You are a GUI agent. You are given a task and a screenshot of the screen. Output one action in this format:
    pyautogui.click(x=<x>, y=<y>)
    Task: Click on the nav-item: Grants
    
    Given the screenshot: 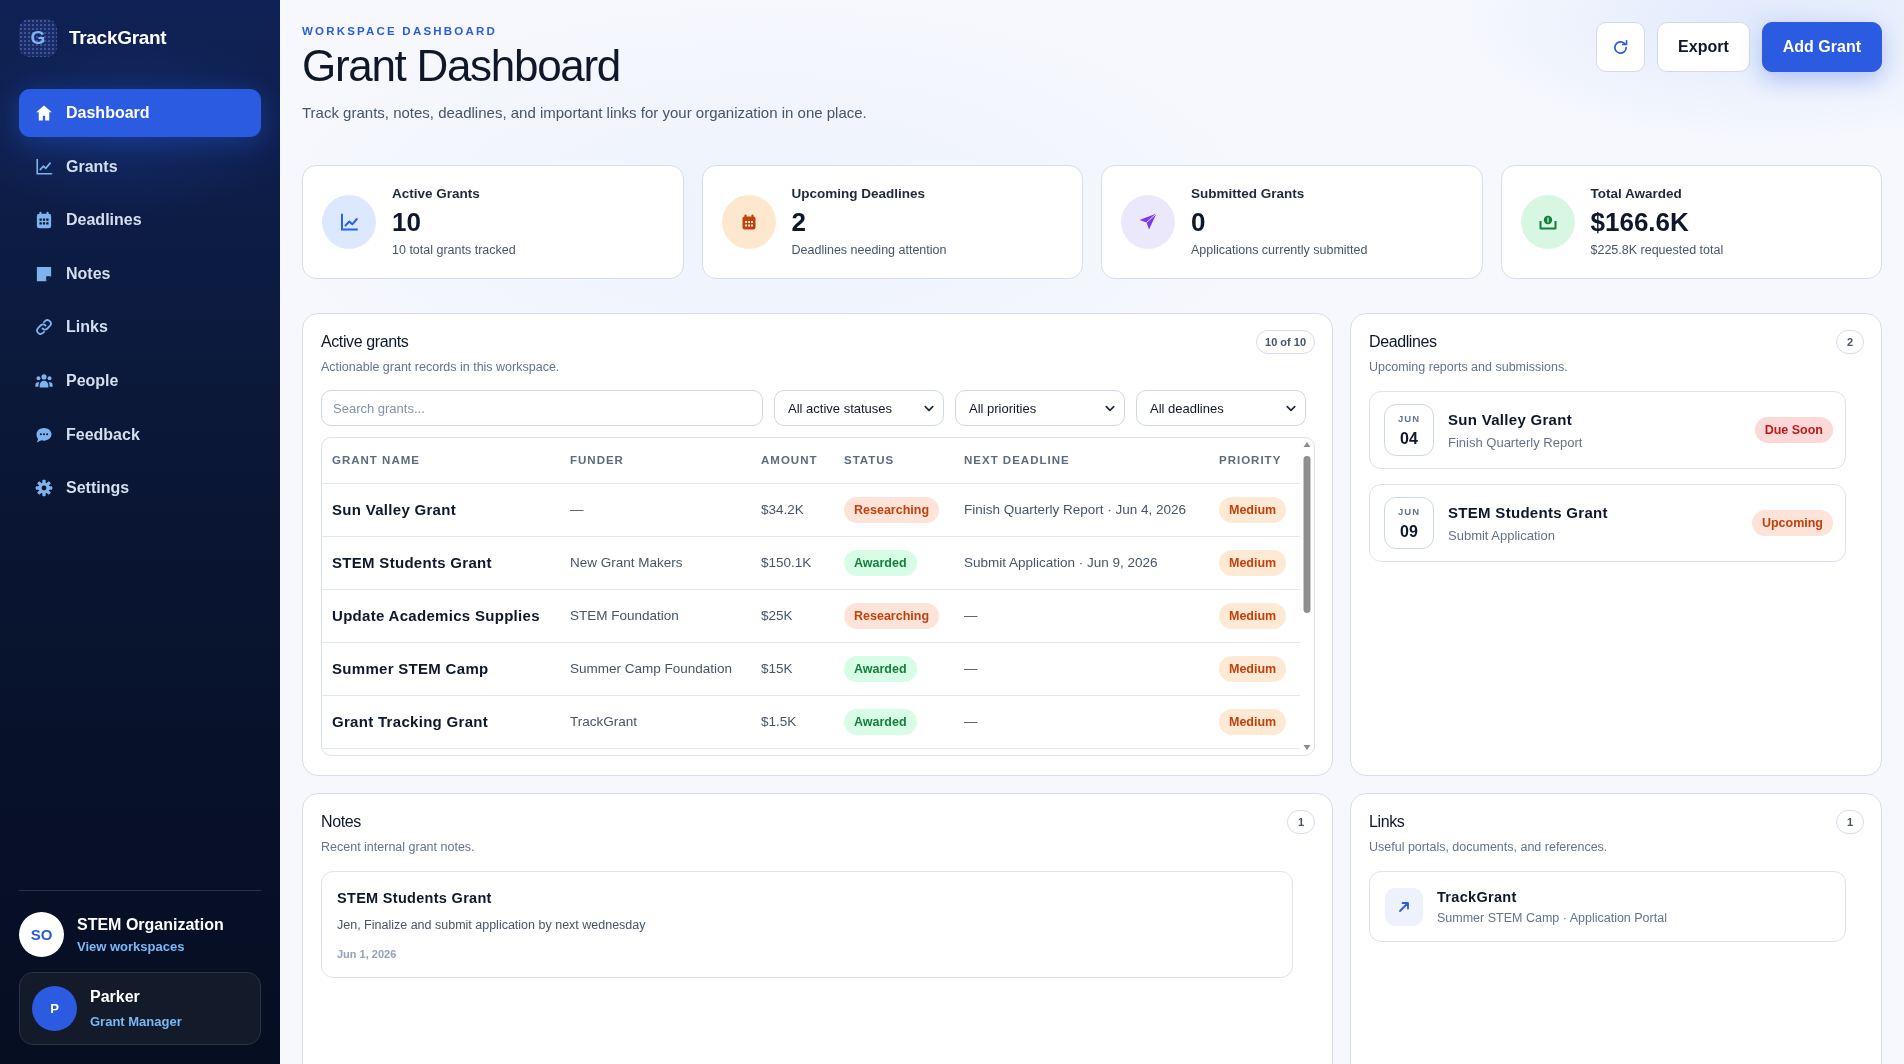 What is the action you would take?
    pyautogui.click(x=140, y=166)
    